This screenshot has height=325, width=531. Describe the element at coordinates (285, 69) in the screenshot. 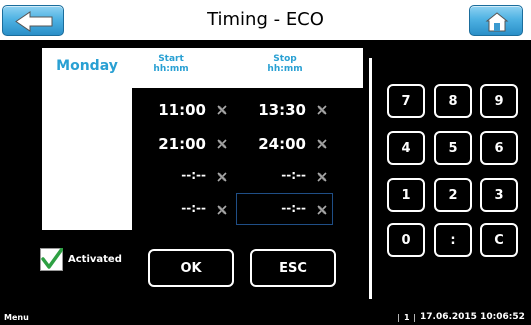

I see `stop-header-format: hh:mm` at that location.